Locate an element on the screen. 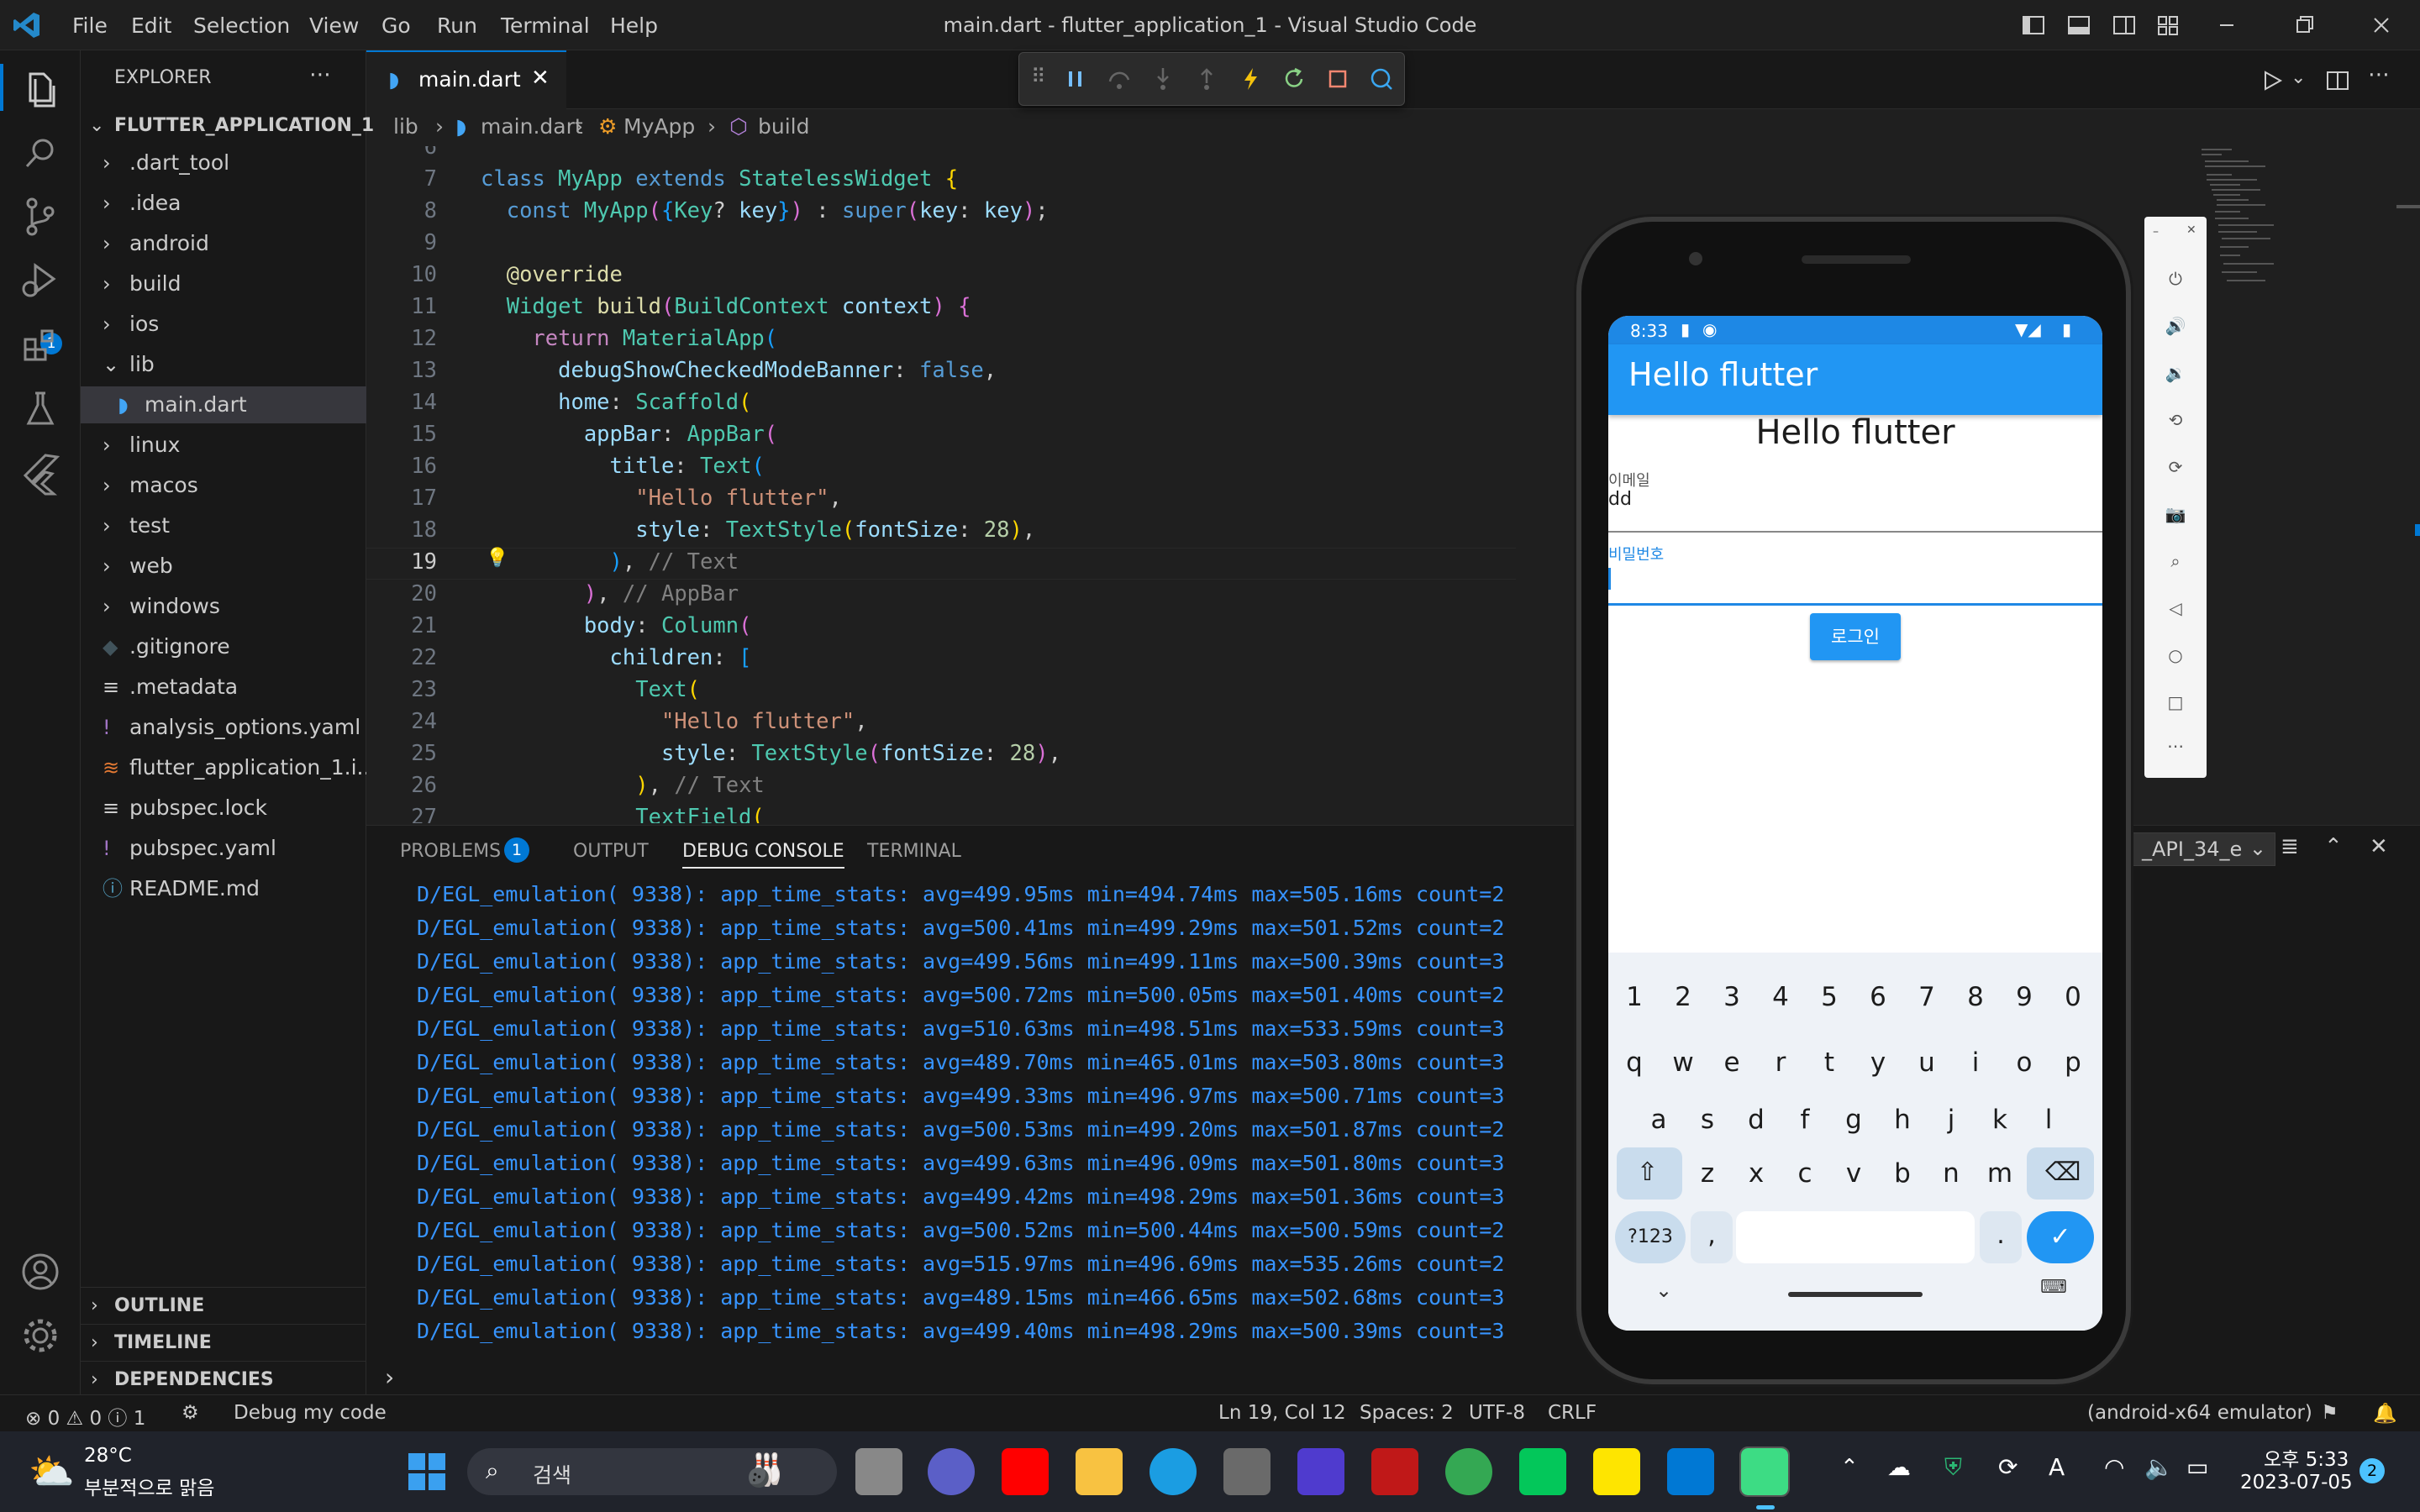  weather-temp: 28°C is located at coordinates (108, 1456).